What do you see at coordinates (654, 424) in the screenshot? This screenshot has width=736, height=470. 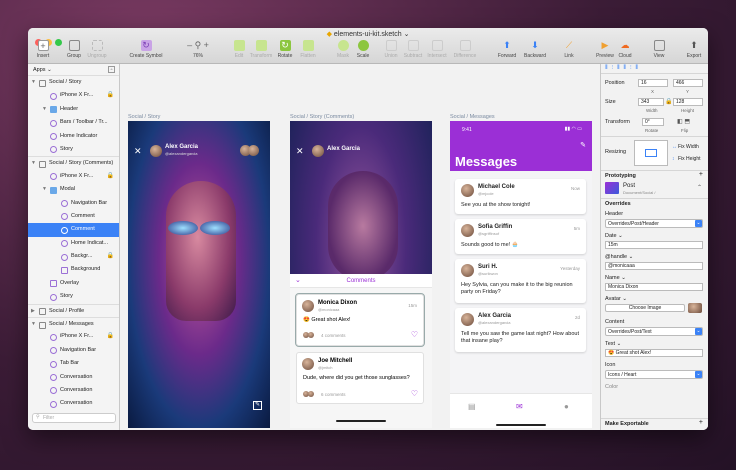 I see `make-exportable-section: Make Exportable +` at bounding box center [654, 424].